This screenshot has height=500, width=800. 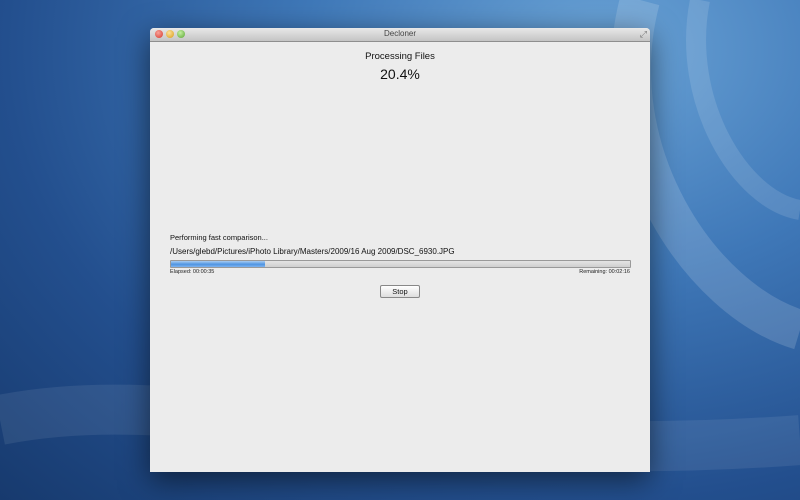 What do you see at coordinates (192, 272) in the screenshot?
I see `elapsed-time: Elapsed: 00:00:35` at bounding box center [192, 272].